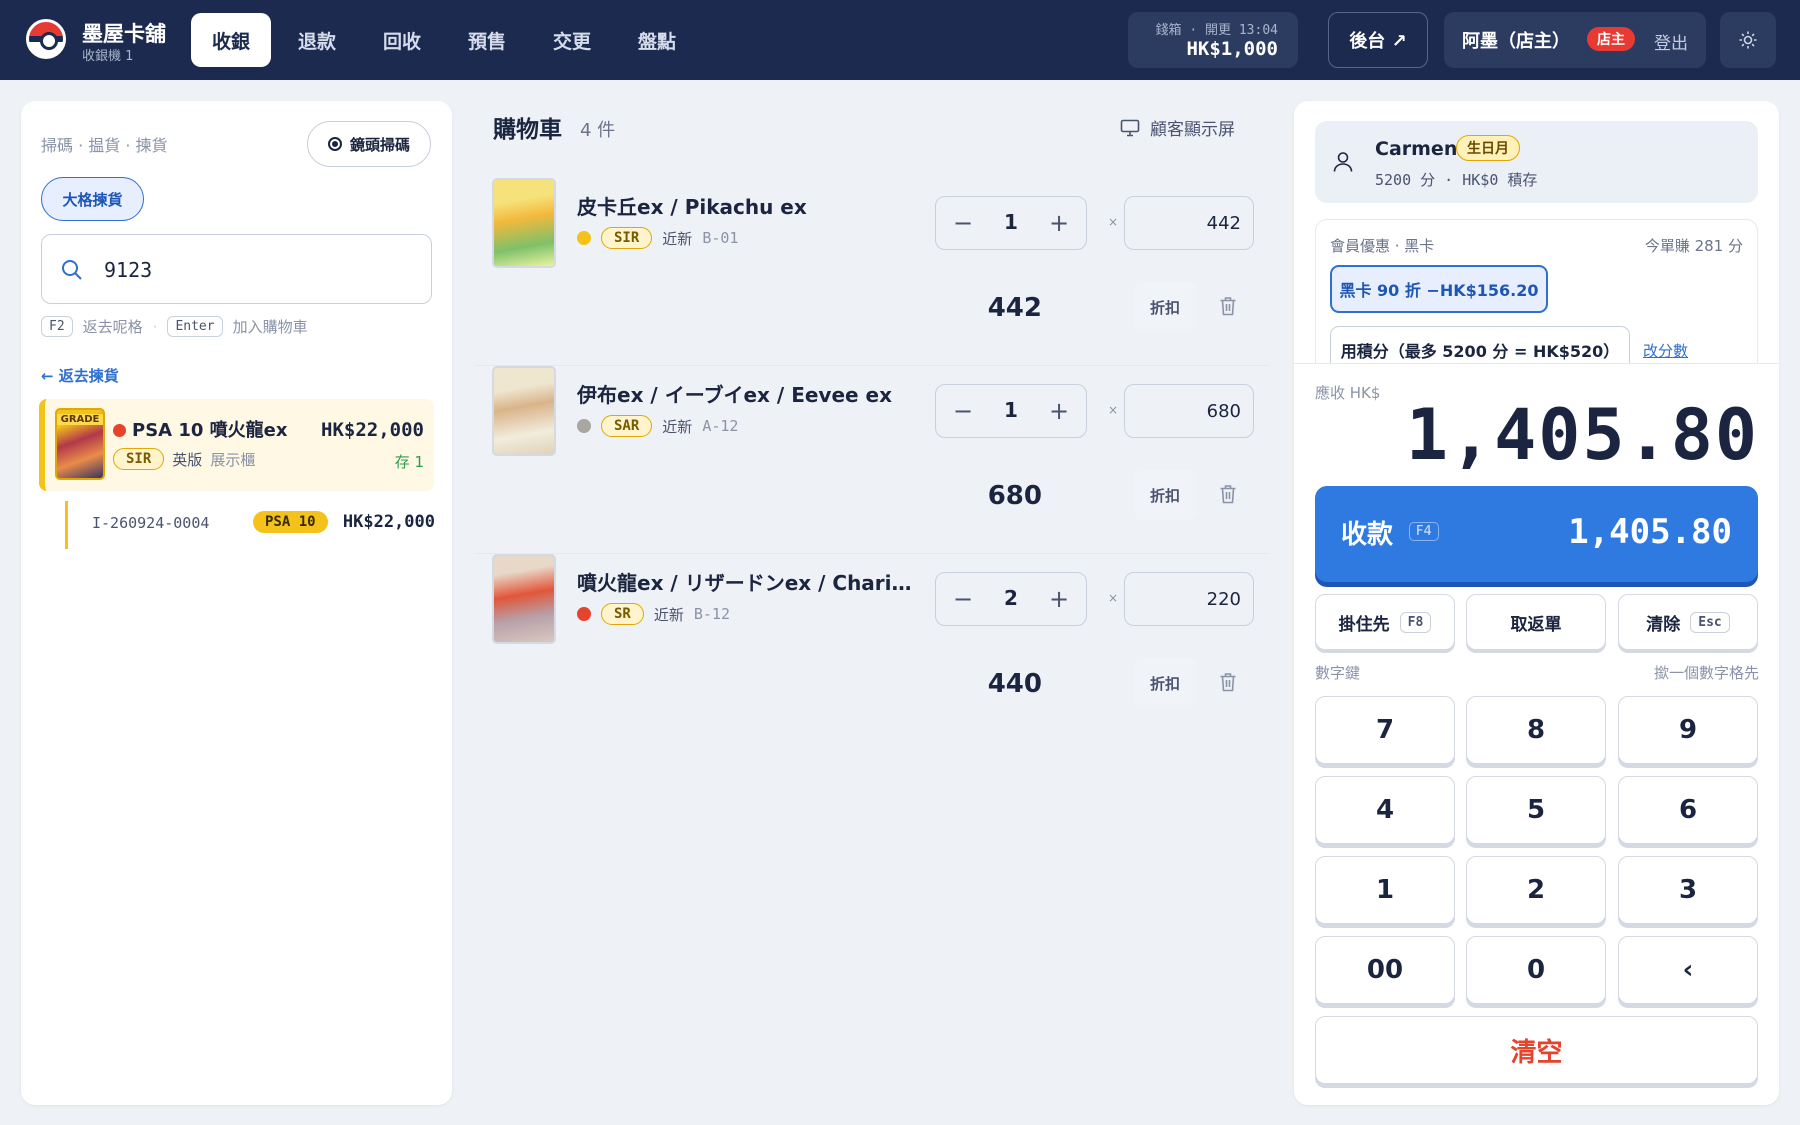 This screenshot has width=1800, height=1125. I want to click on tab-preorder: 預售, so click(487, 40).